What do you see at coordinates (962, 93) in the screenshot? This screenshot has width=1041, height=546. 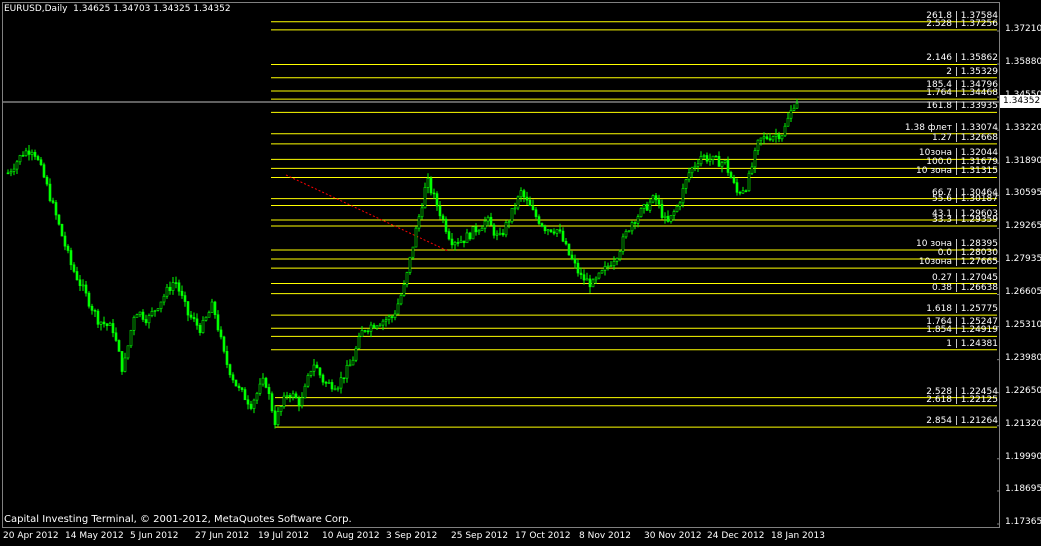 I see `fibo-level-label: 1.764 | 1.34468` at bounding box center [962, 93].